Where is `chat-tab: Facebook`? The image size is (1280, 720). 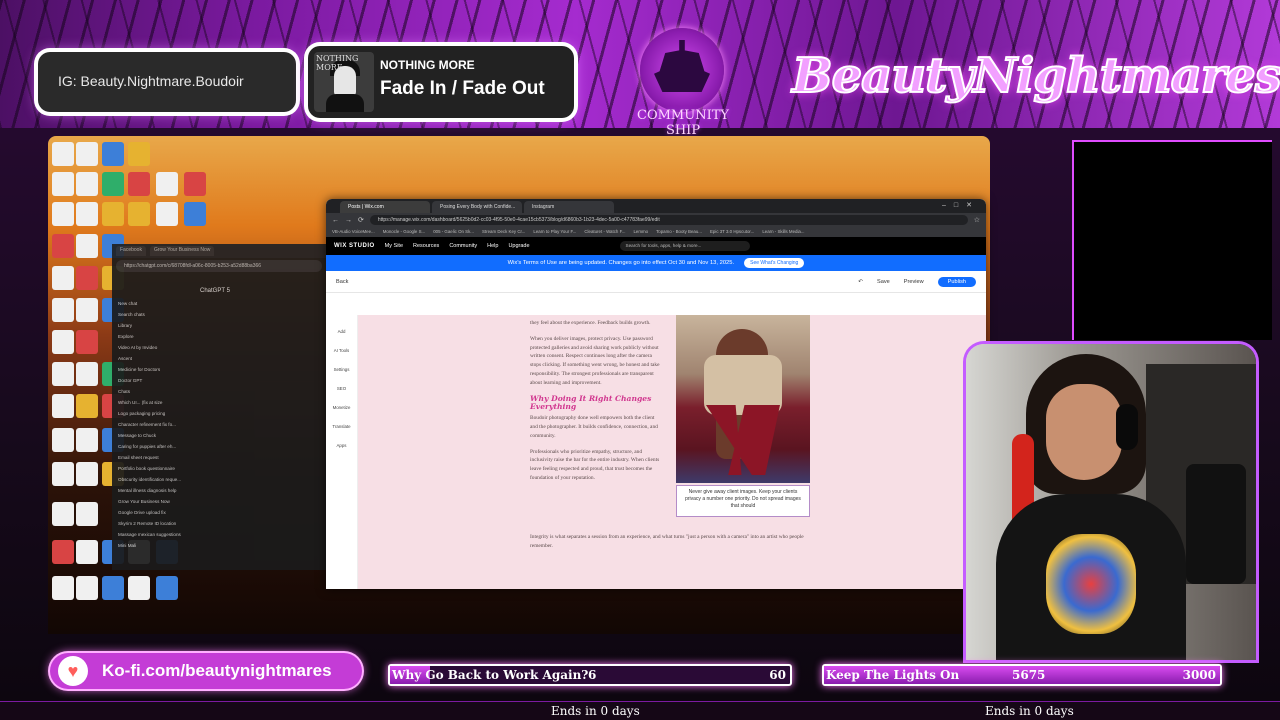
chat-tab: Facebook is located at coordinates (131, 251).